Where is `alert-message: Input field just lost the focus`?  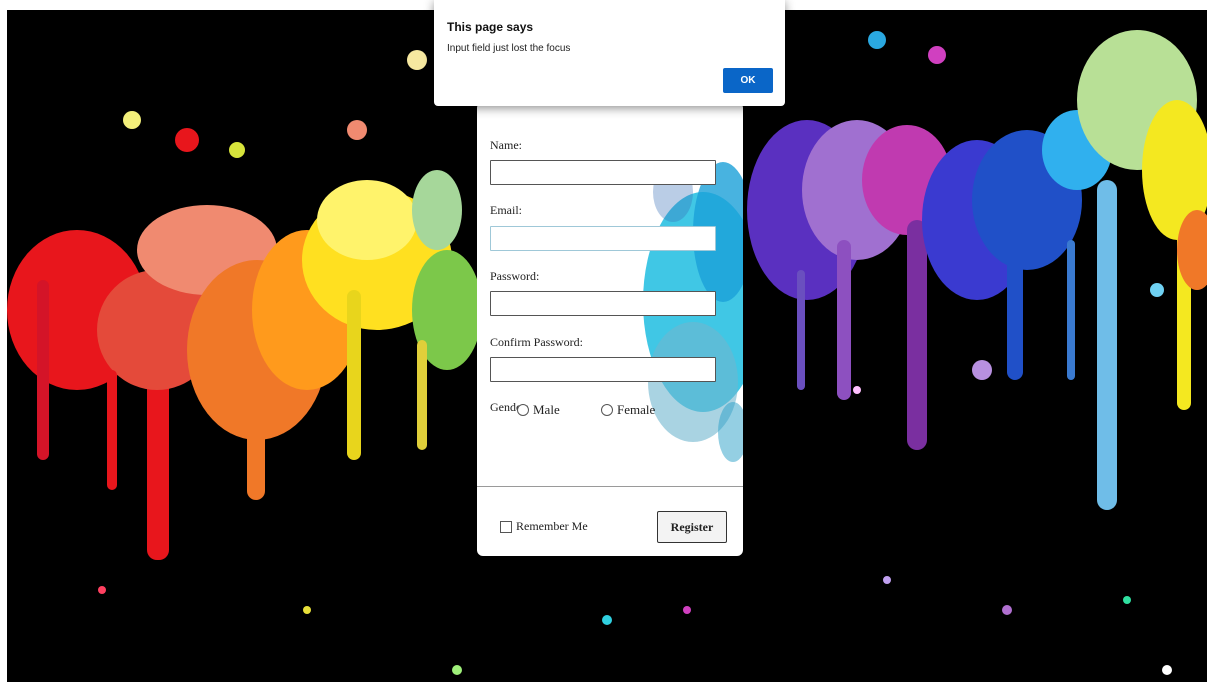 alert-message: Input field just lost the focus is located at coordinates (509, 48).